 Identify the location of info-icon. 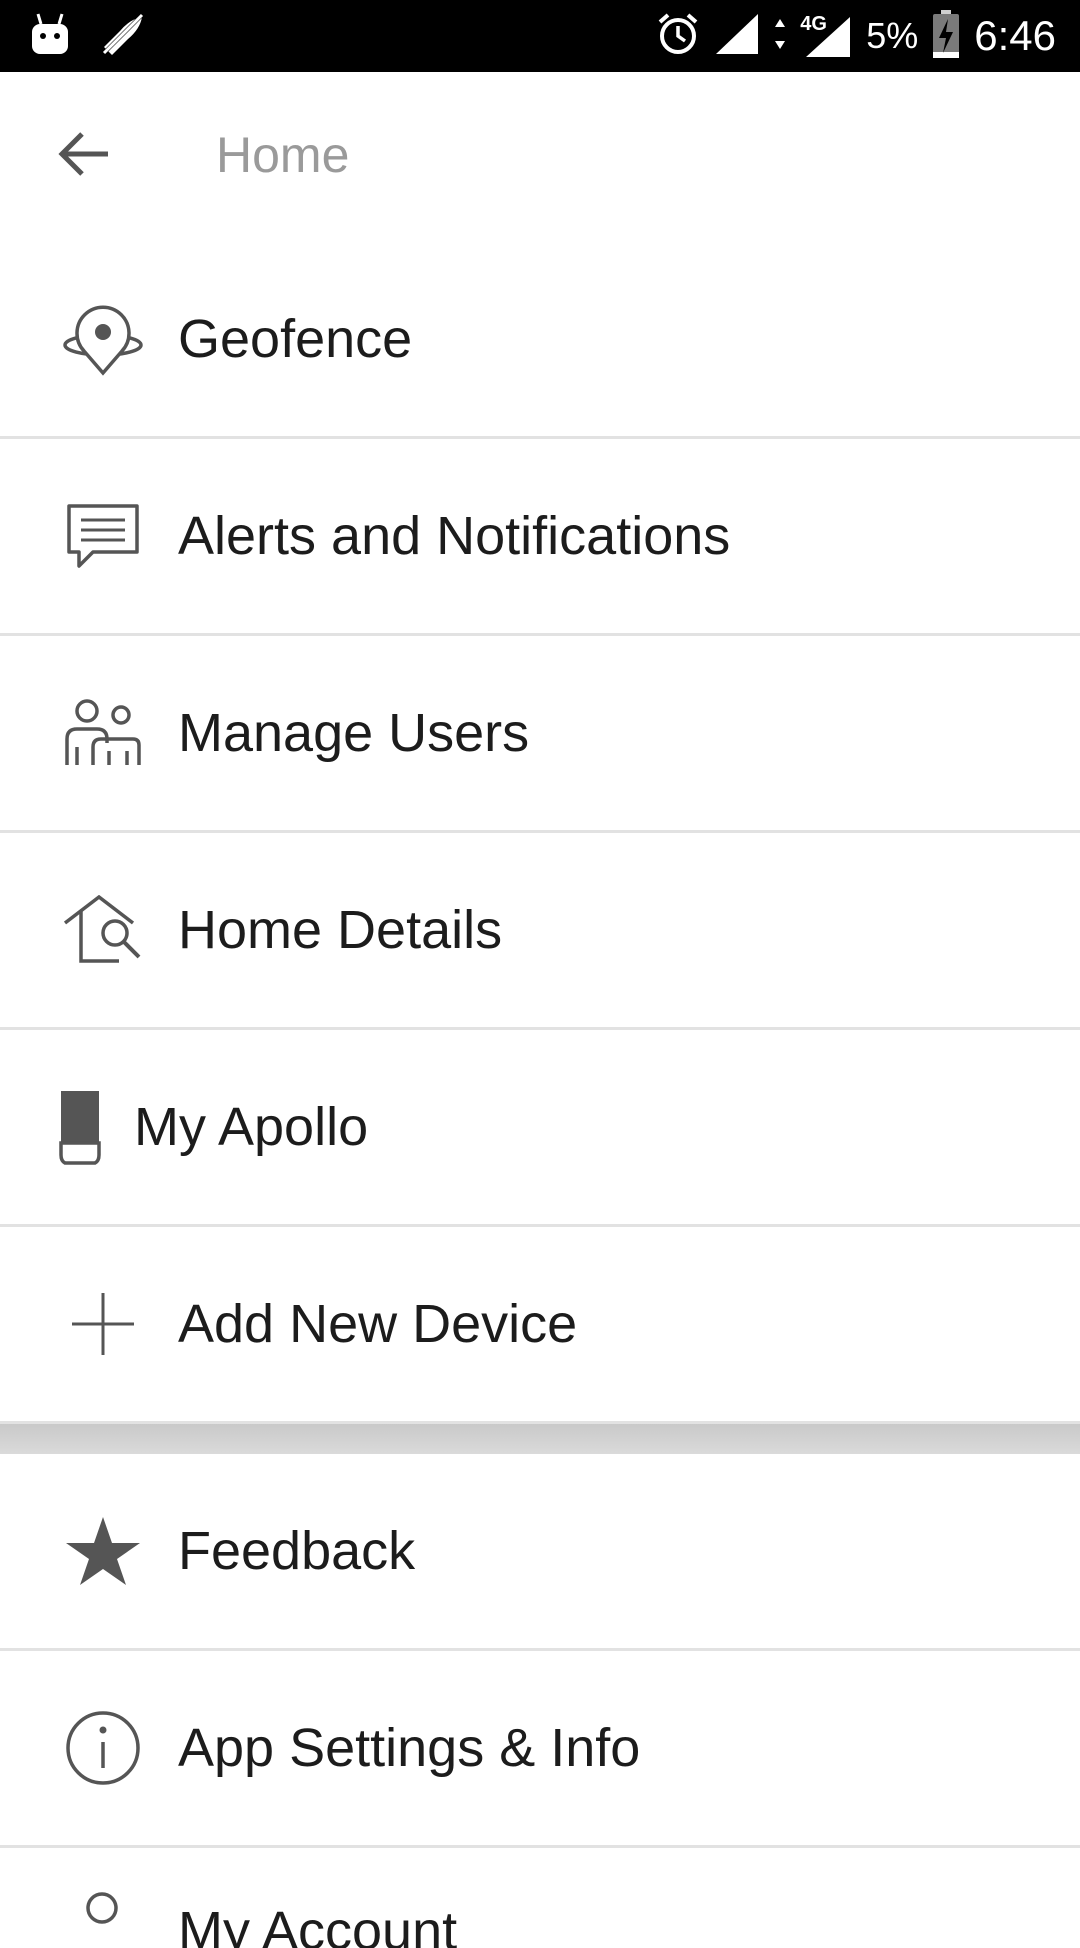
(103, 1748).